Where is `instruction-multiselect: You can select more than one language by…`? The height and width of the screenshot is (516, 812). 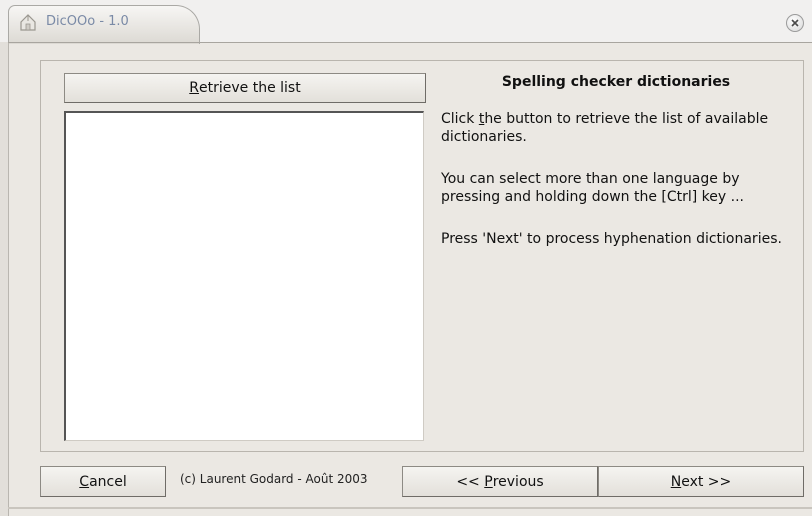
instruction-multiselect: You can select more than one language by… is located at coordinates (592, 188).